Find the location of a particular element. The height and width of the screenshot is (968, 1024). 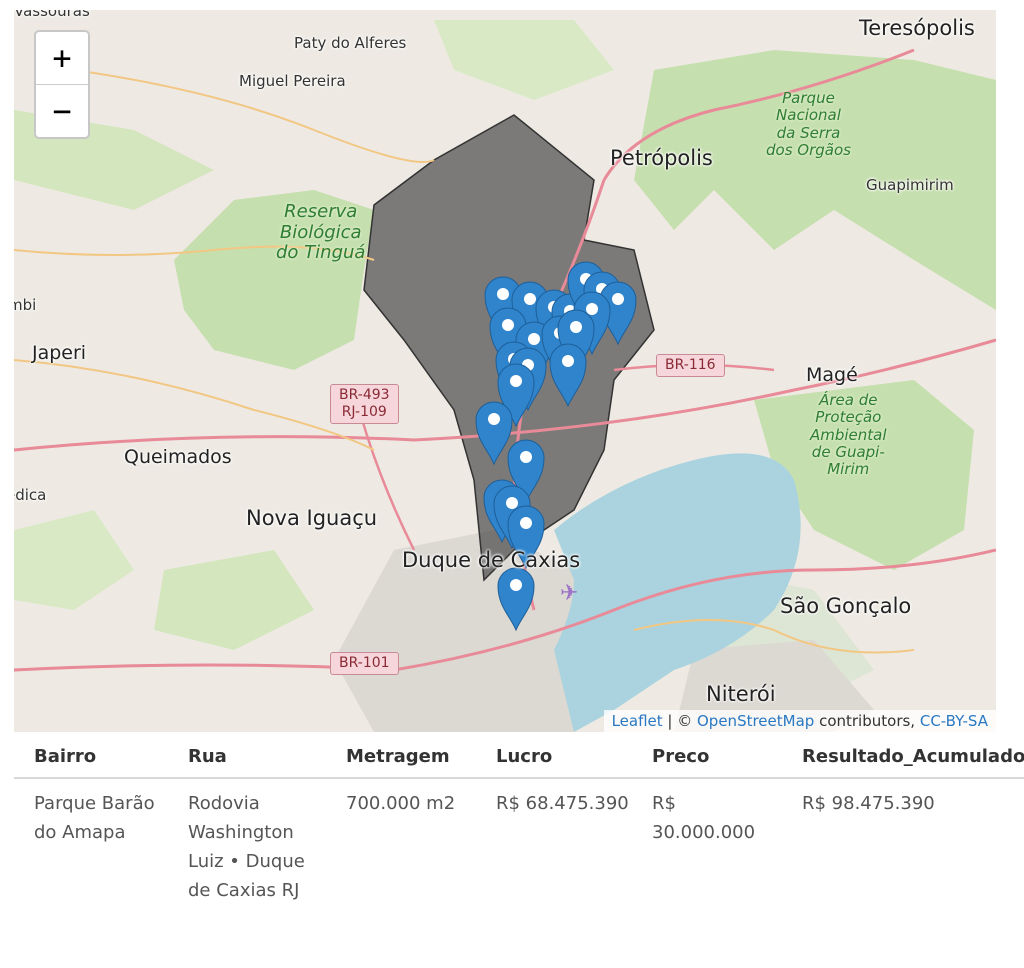

place-paty-do-alferes: Paty do Alferes is located at coordinates (350, 43).